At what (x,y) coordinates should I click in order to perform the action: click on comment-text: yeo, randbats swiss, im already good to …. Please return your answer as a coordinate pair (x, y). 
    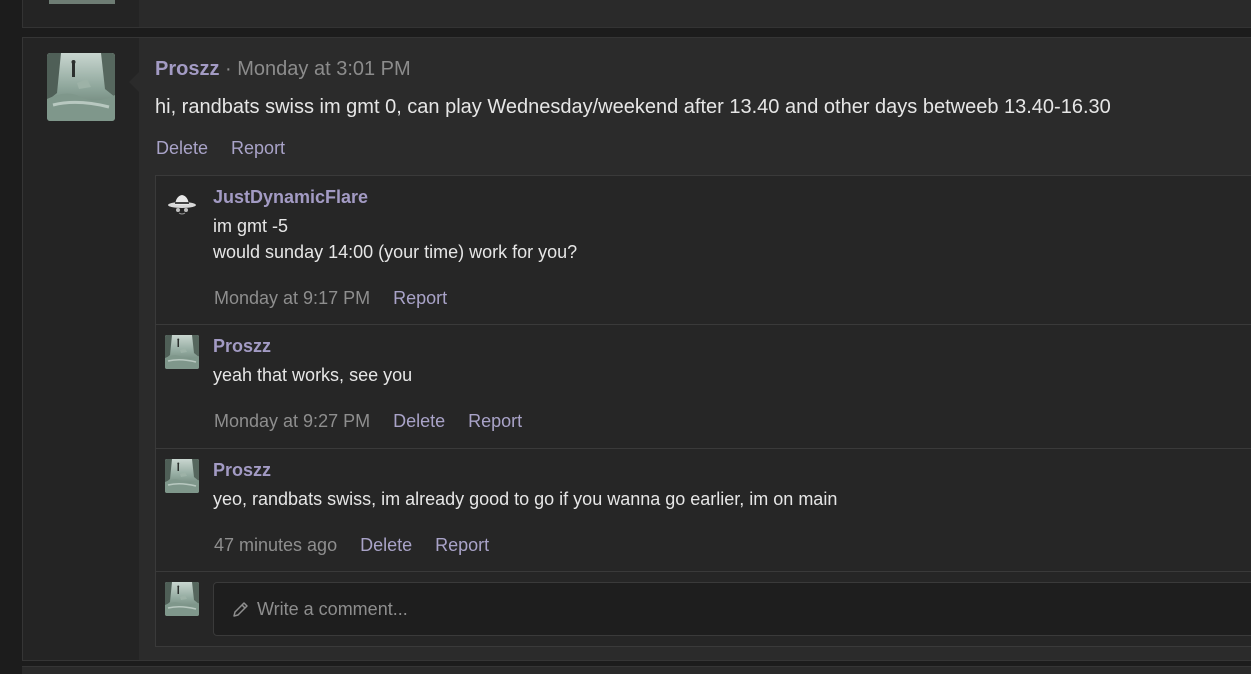
    Looking at the image, I should click on (525, 499).